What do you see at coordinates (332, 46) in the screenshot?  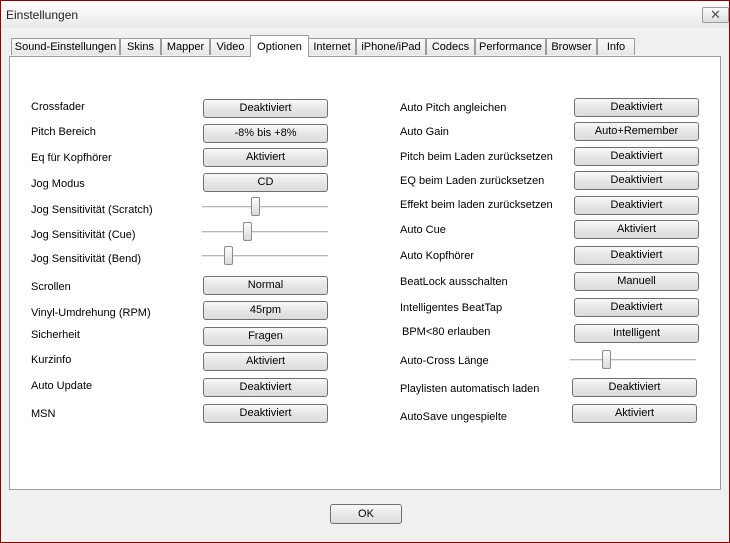 I see `tab-internet: Internet` at bounding box center [332, 46].